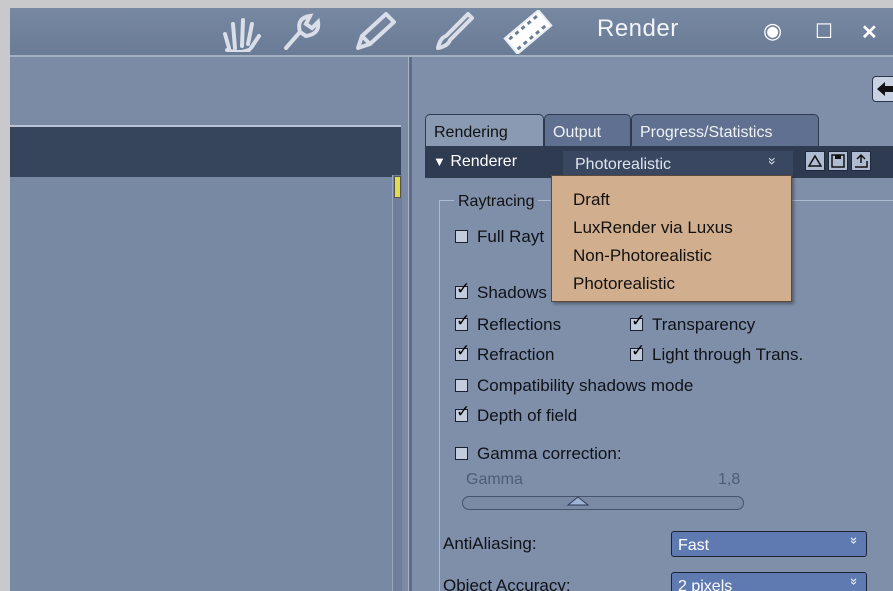  Describe the element at coordinates (501, 291) in the screenshot. I see `shadows-checkbox: ✓ Shadows` at that location.